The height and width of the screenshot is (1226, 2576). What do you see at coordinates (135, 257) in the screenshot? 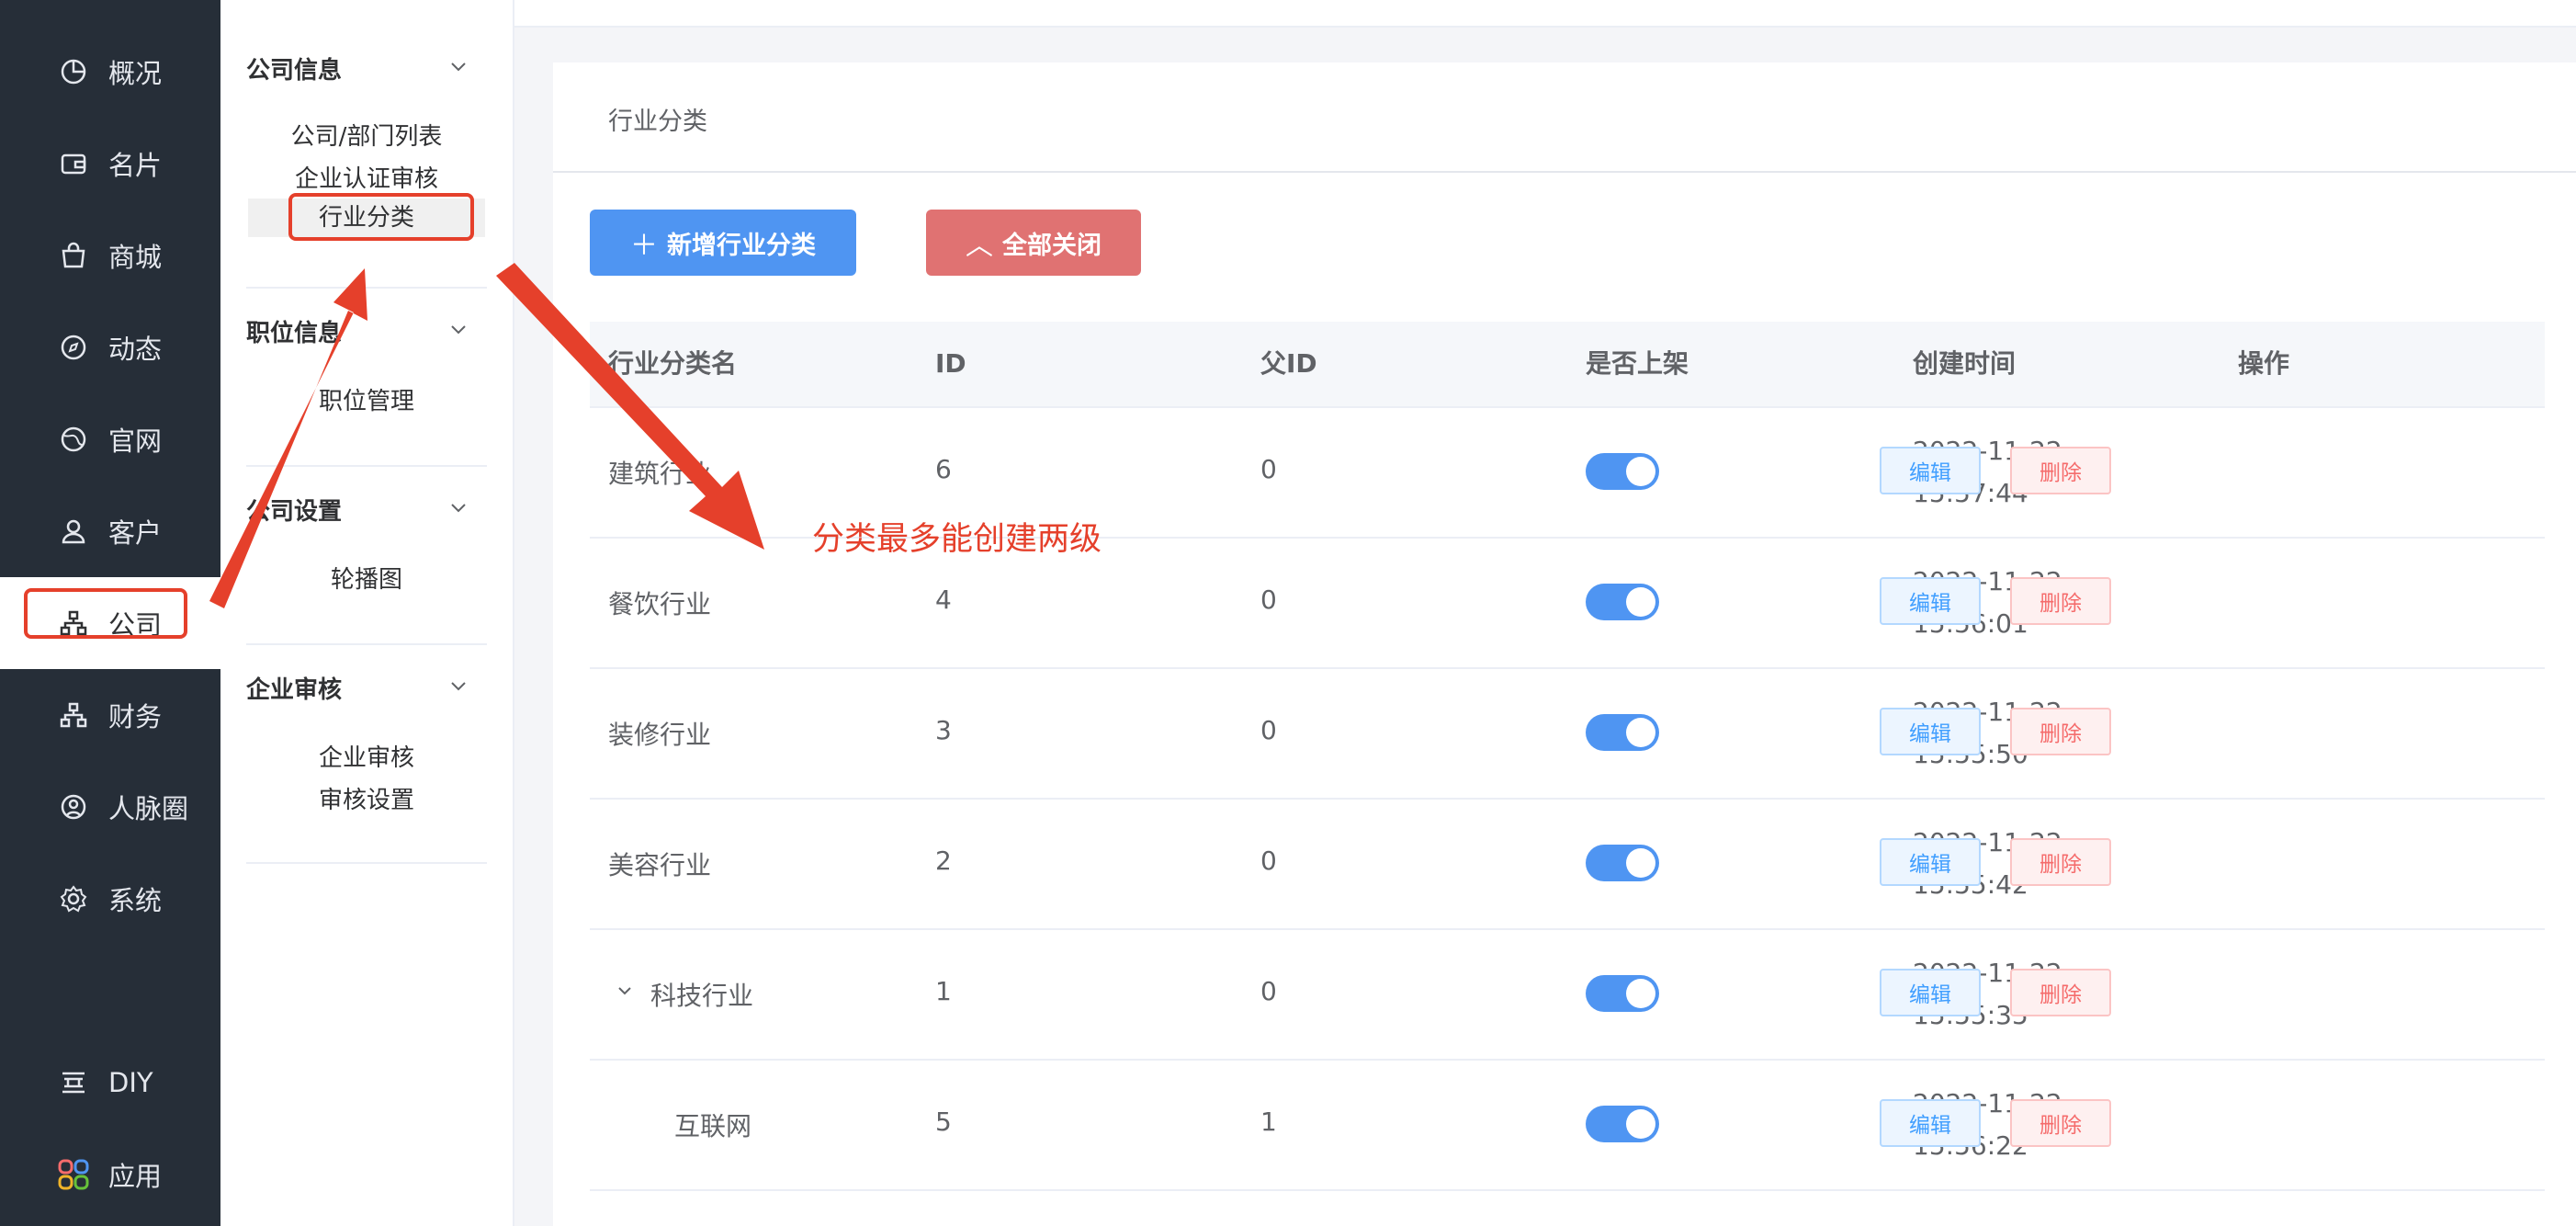
I see `nav-mall-label: 商城` at bounding box center [135, 257].